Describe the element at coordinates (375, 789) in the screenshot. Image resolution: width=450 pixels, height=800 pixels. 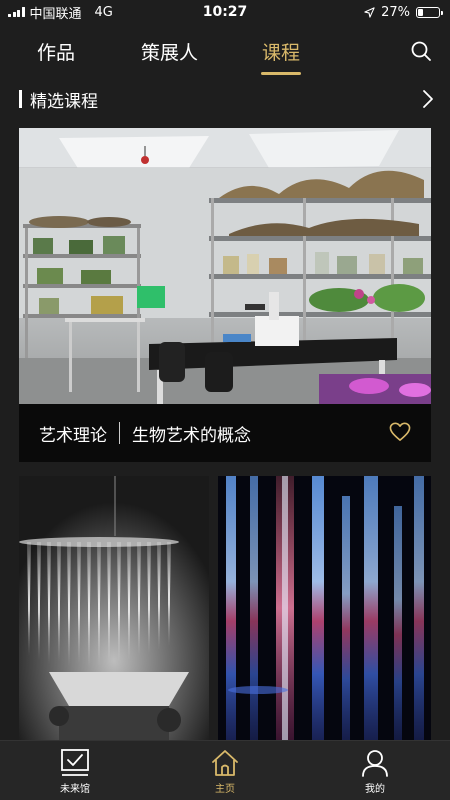
I see `tab-label-mine: 我的` at that location.